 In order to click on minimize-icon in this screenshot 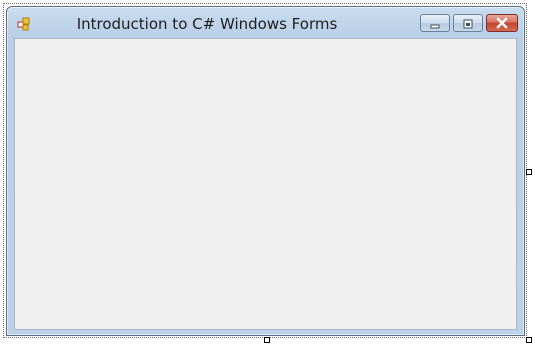, I will do `click(435, 23)`.